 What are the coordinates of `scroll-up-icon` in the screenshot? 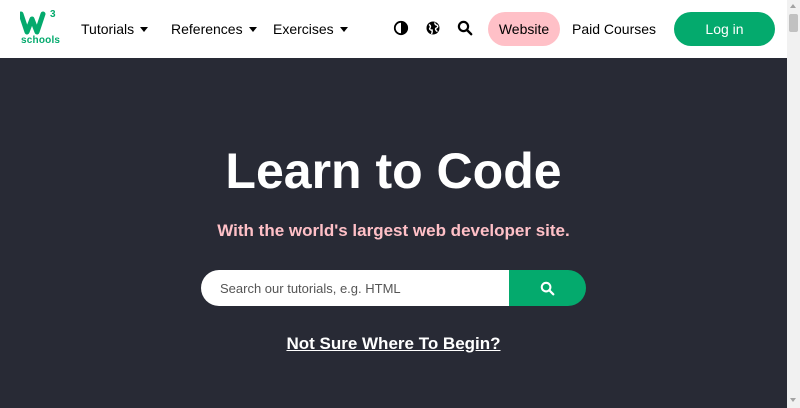 It's located at (793, 6).